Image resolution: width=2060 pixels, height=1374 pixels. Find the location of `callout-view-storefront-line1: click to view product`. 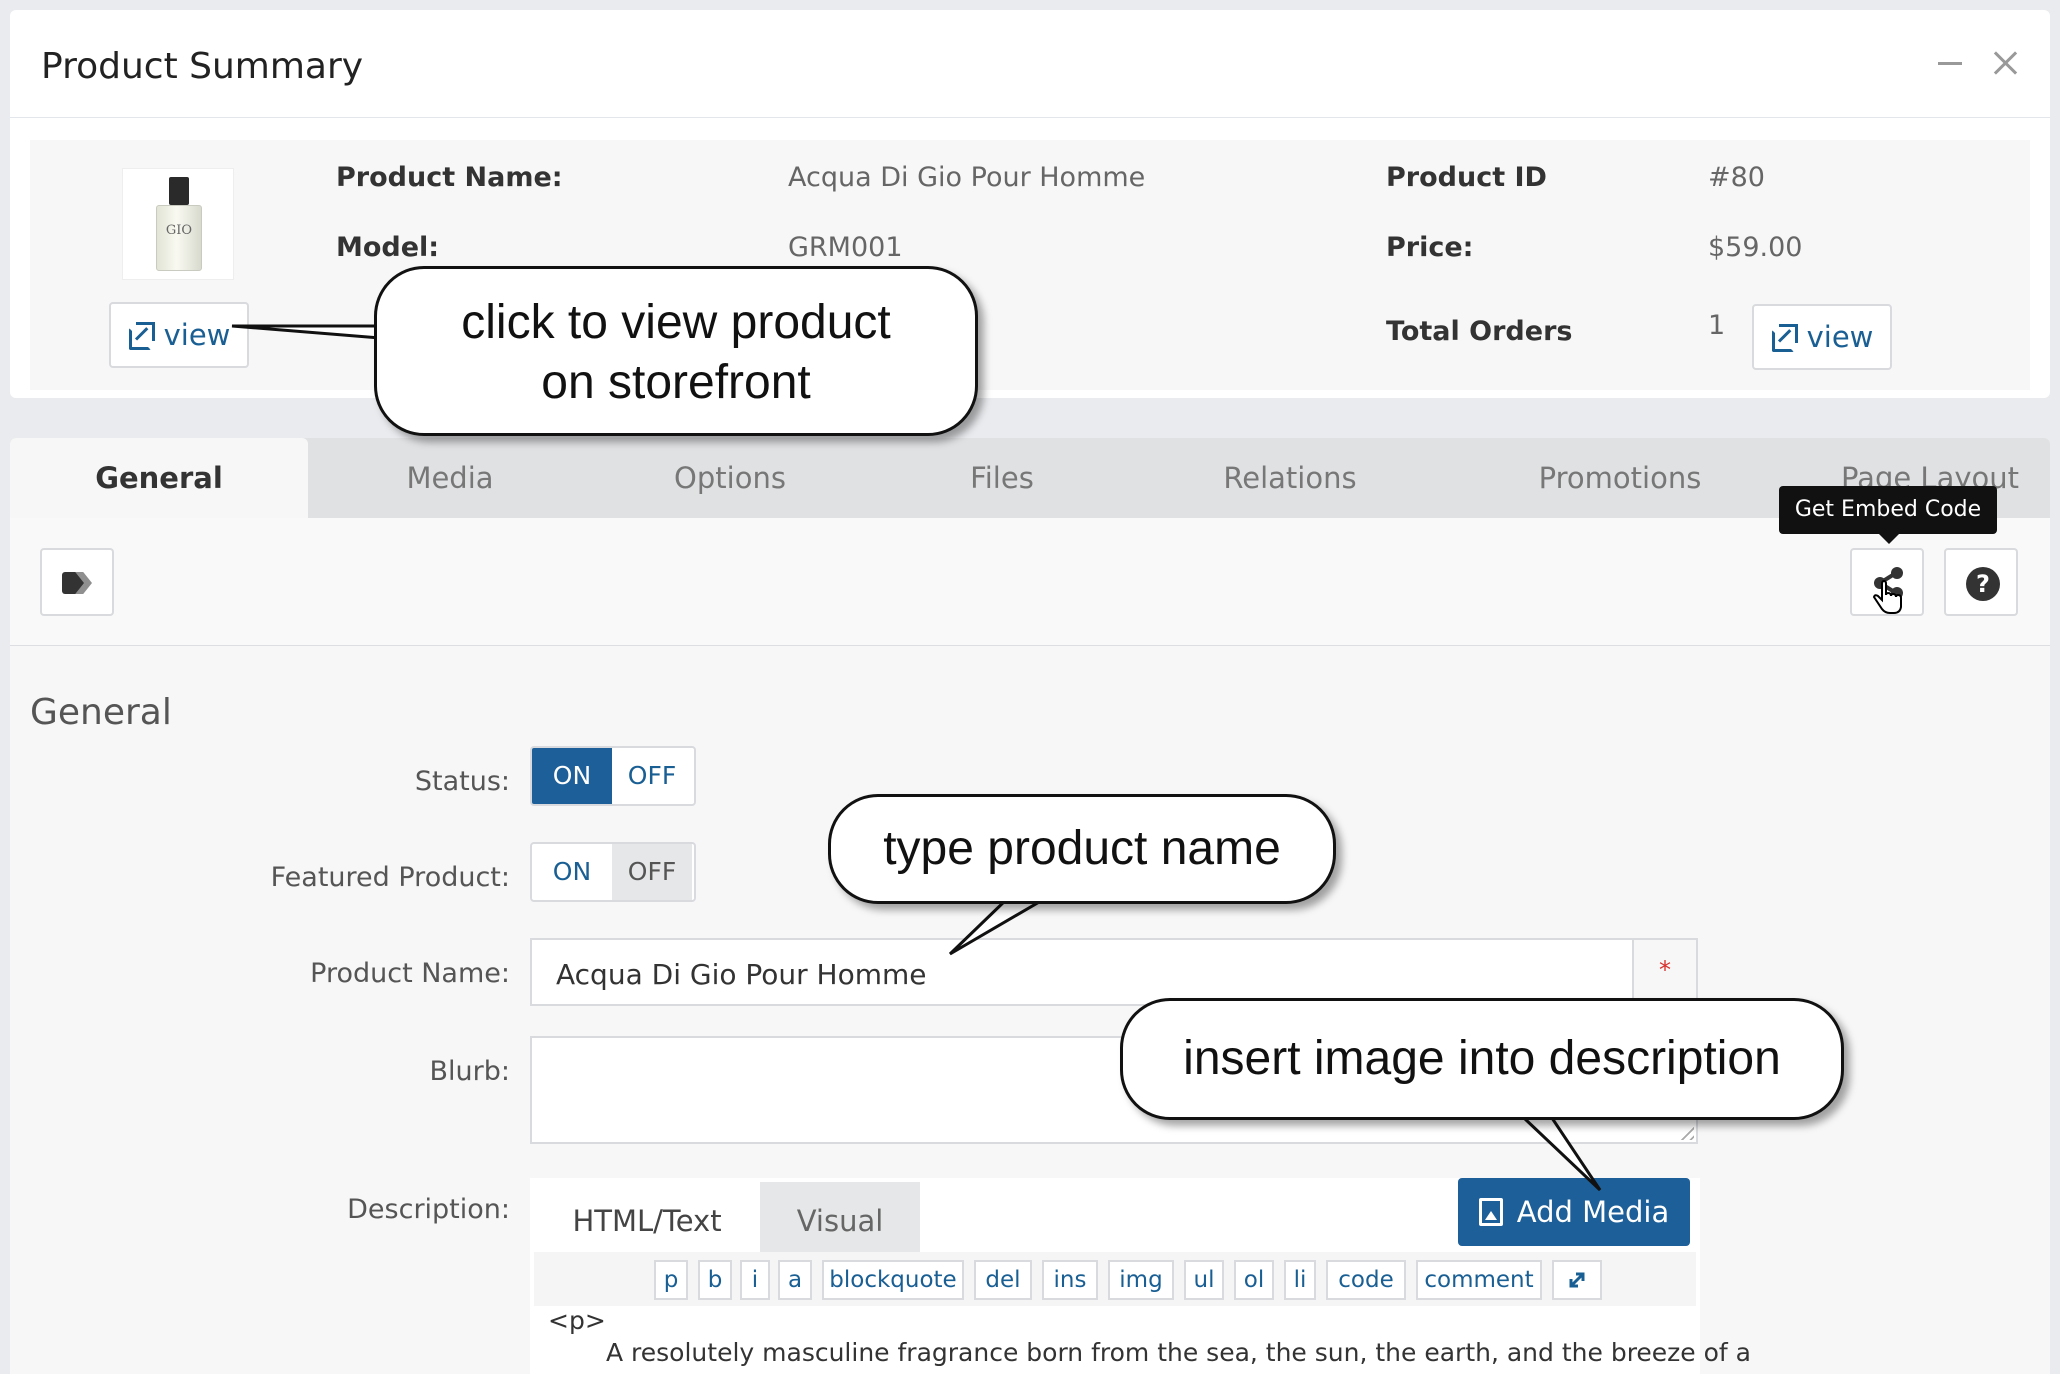

callout-view-storefront-line1: click to view product is located at coordinates (676, 322).